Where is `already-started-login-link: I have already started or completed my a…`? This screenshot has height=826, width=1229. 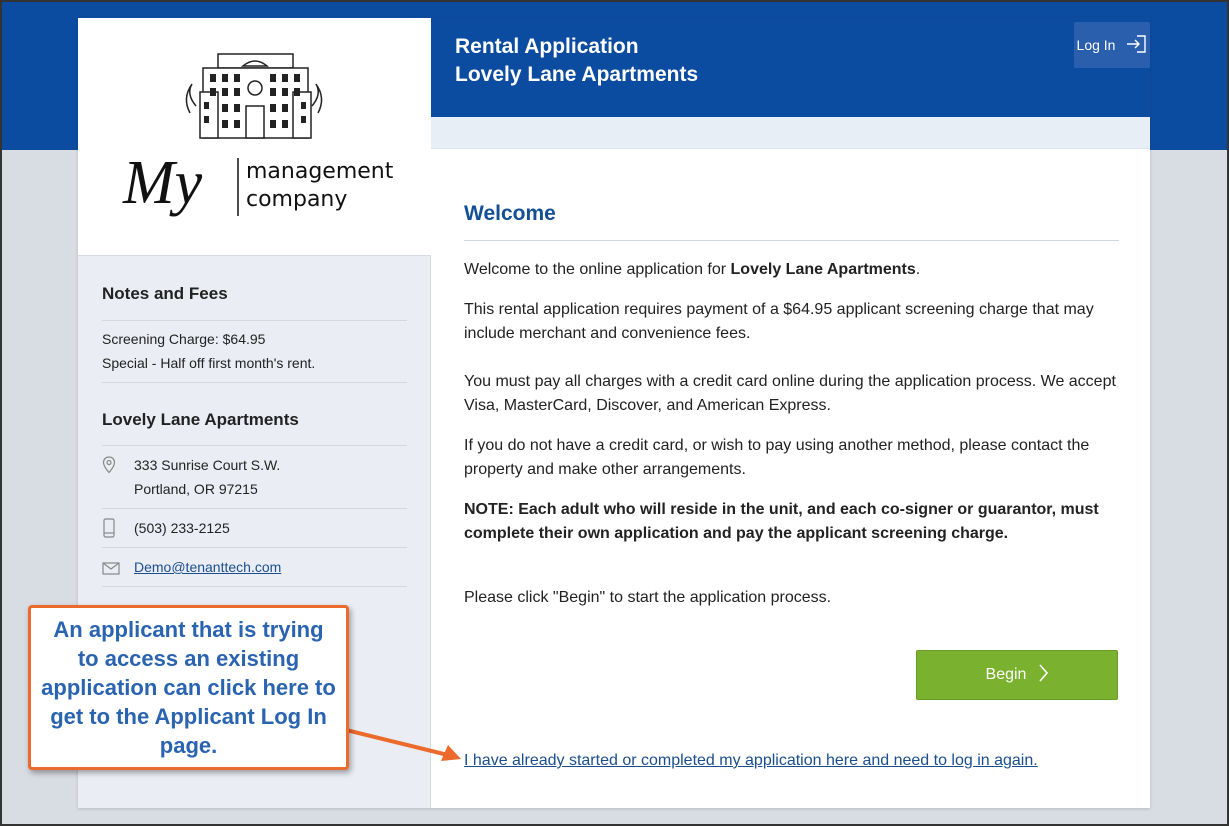 already-started-login-link: I have already started or completed my a… is located at coordinates (751, 761).